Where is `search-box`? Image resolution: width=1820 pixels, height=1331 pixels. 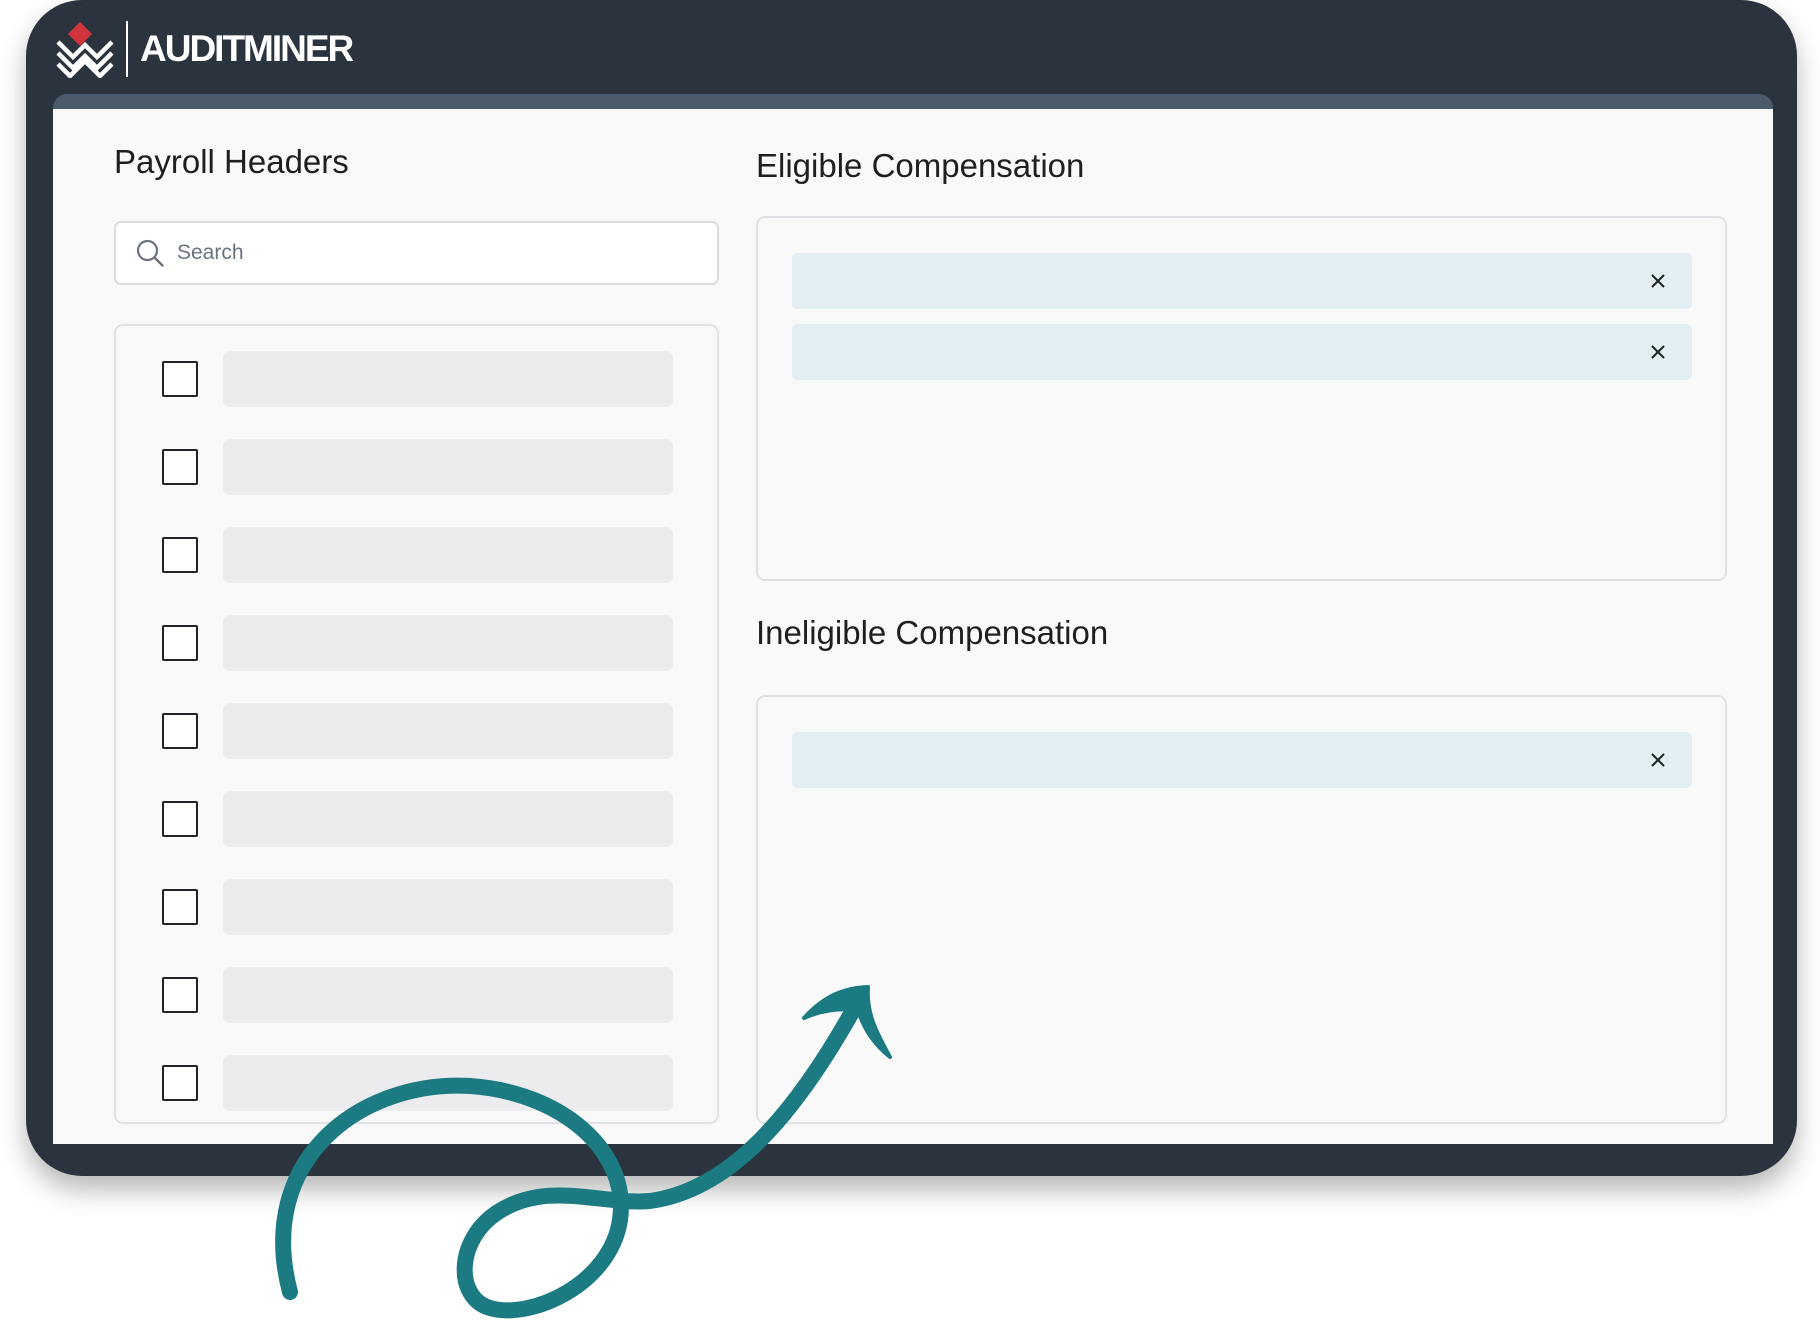
search-box is located at coordinates (416, 253).